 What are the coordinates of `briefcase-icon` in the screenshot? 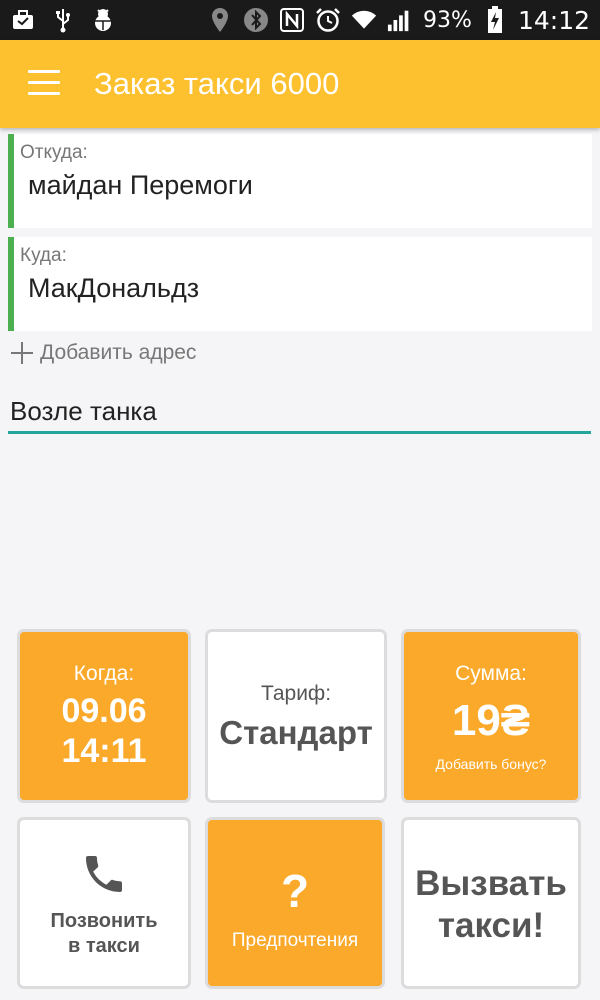 It's located at (23, 20).